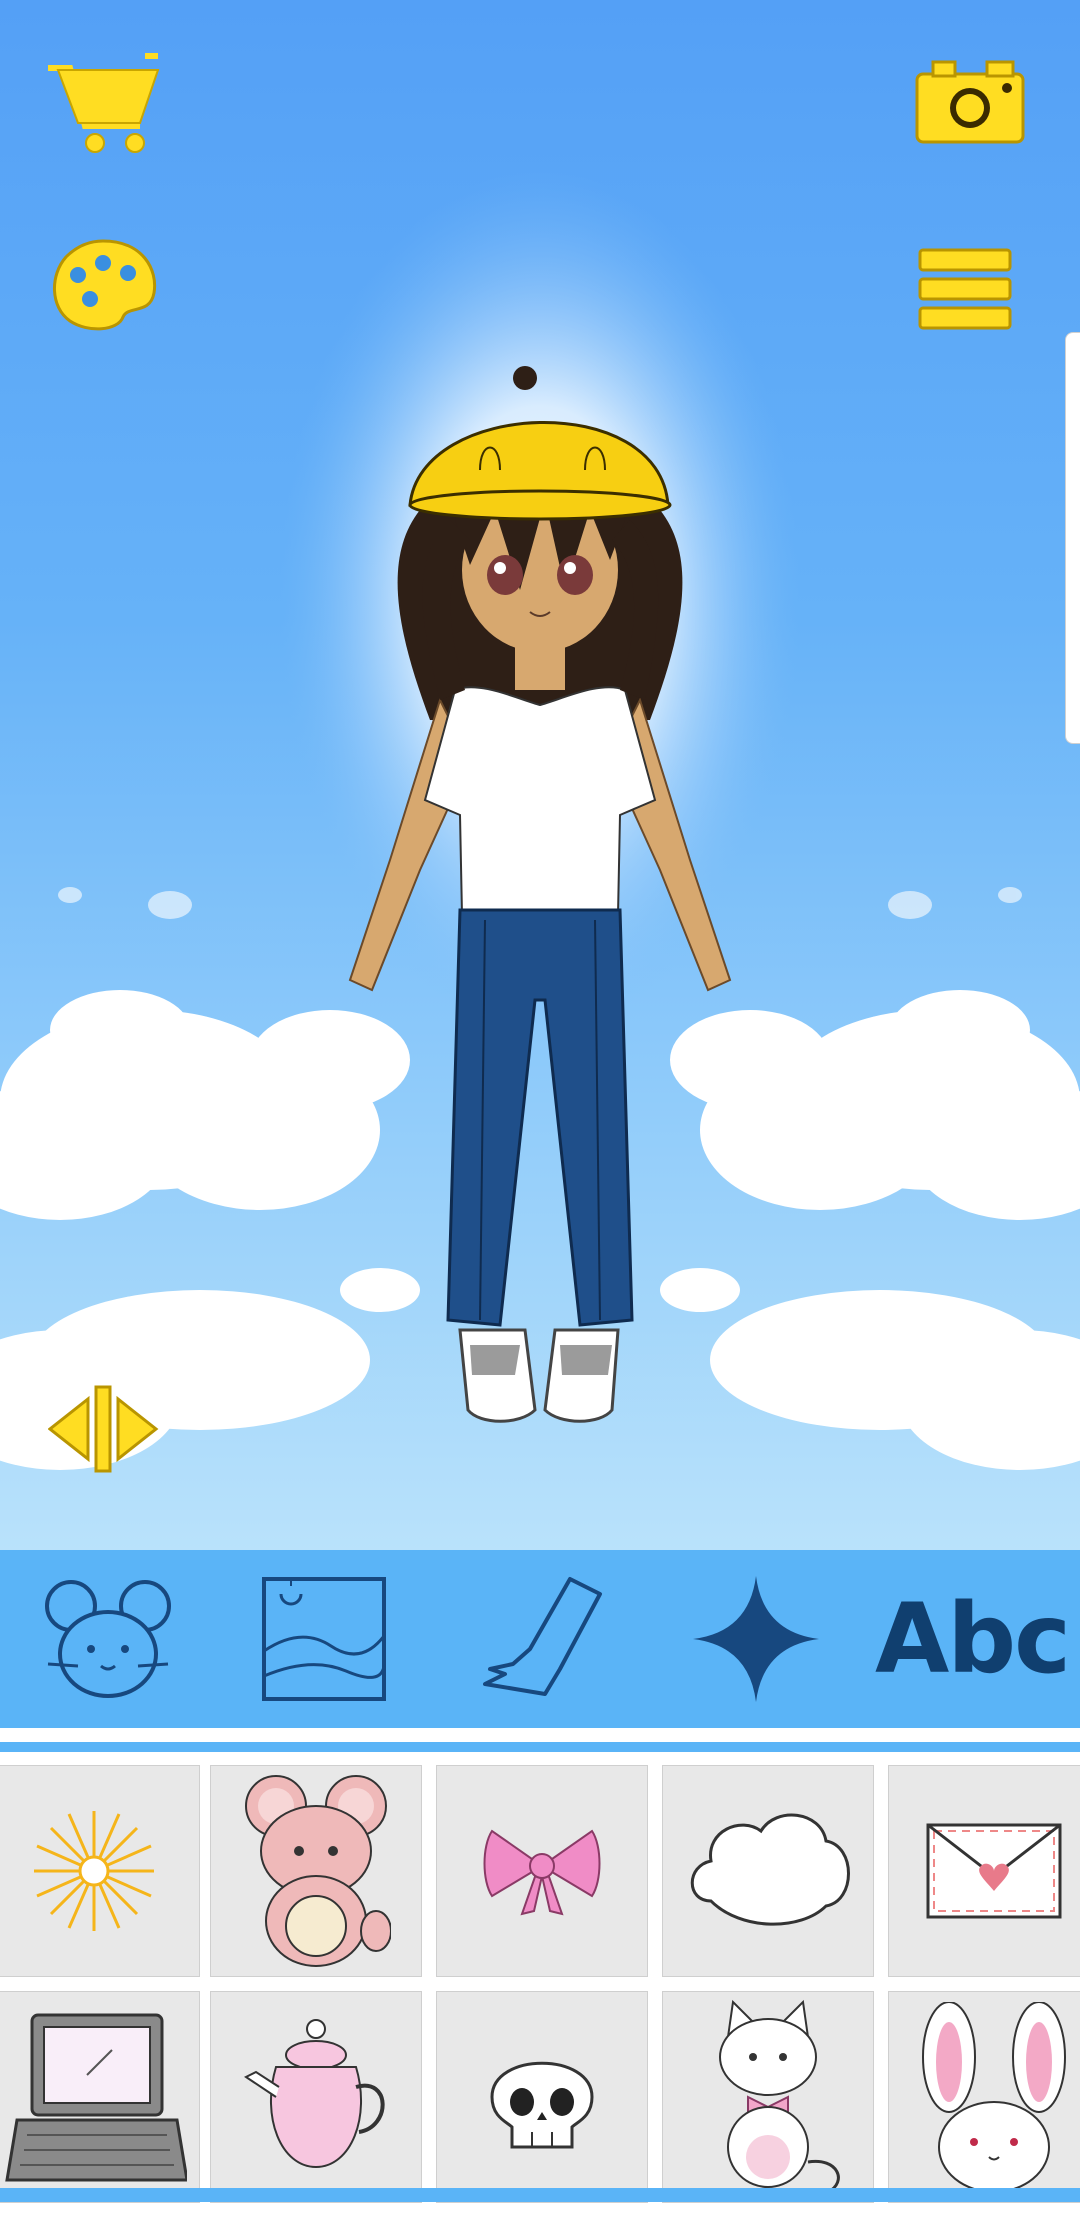  What do you see at coordinates (540, 1747) in the screenshot?
I see `divider` at bounding box center [540, 1747].